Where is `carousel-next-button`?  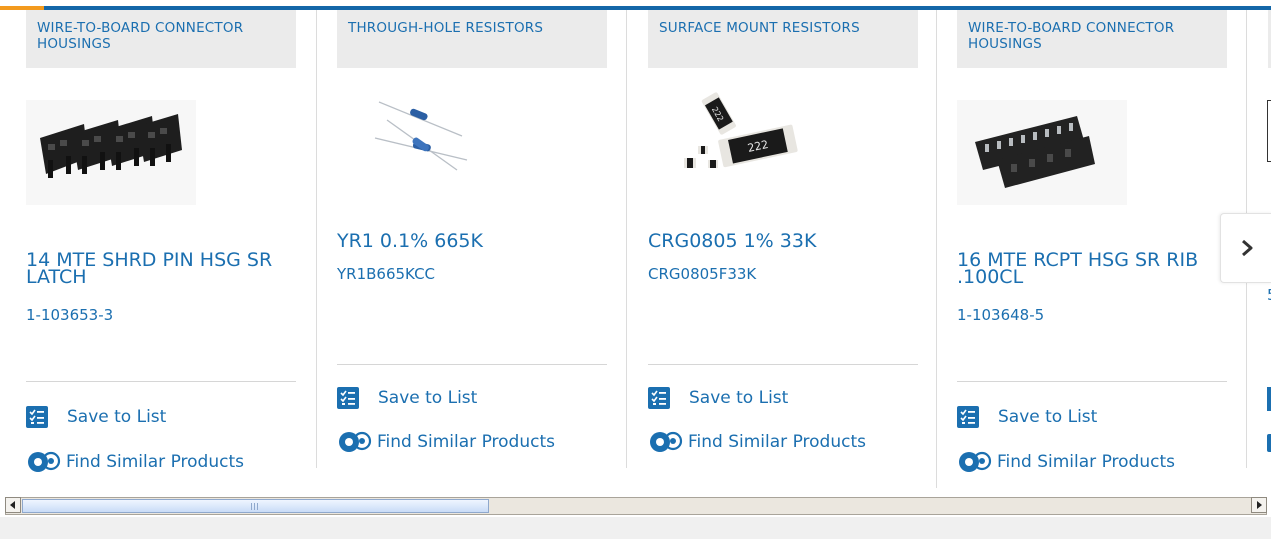
carousel-next-button is located at coordinates (1245, 248).